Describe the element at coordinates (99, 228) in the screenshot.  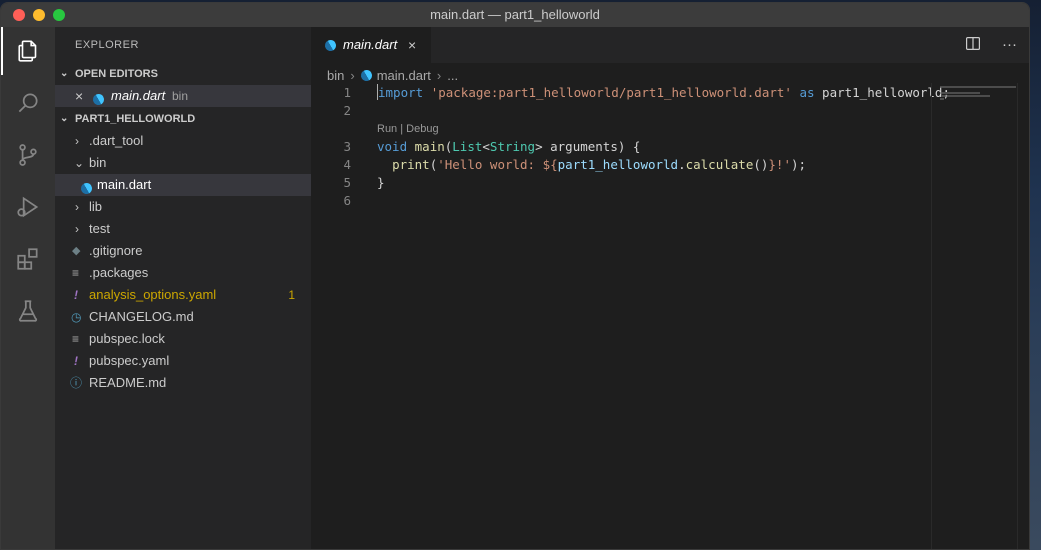
I see `tree-item-label: test` at that location.